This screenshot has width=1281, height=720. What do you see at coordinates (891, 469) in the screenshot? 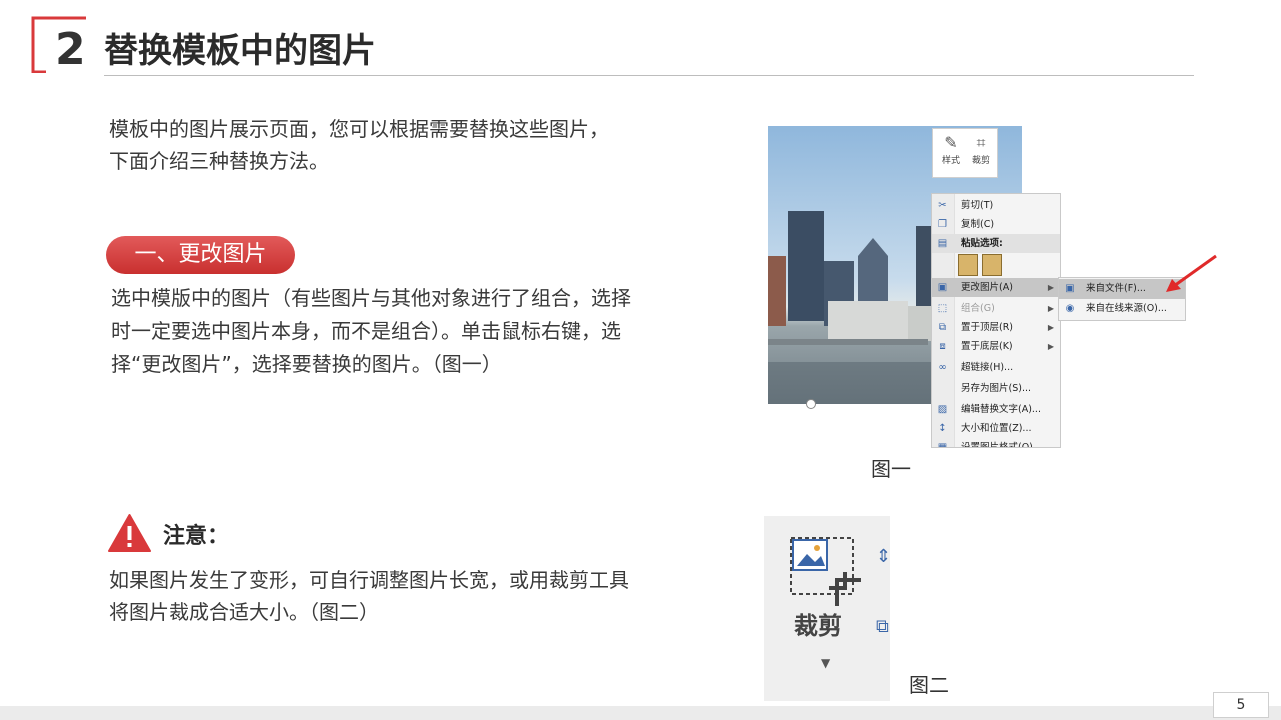
I see `figure1-caption: 图一` at bounding box center [891, 469].